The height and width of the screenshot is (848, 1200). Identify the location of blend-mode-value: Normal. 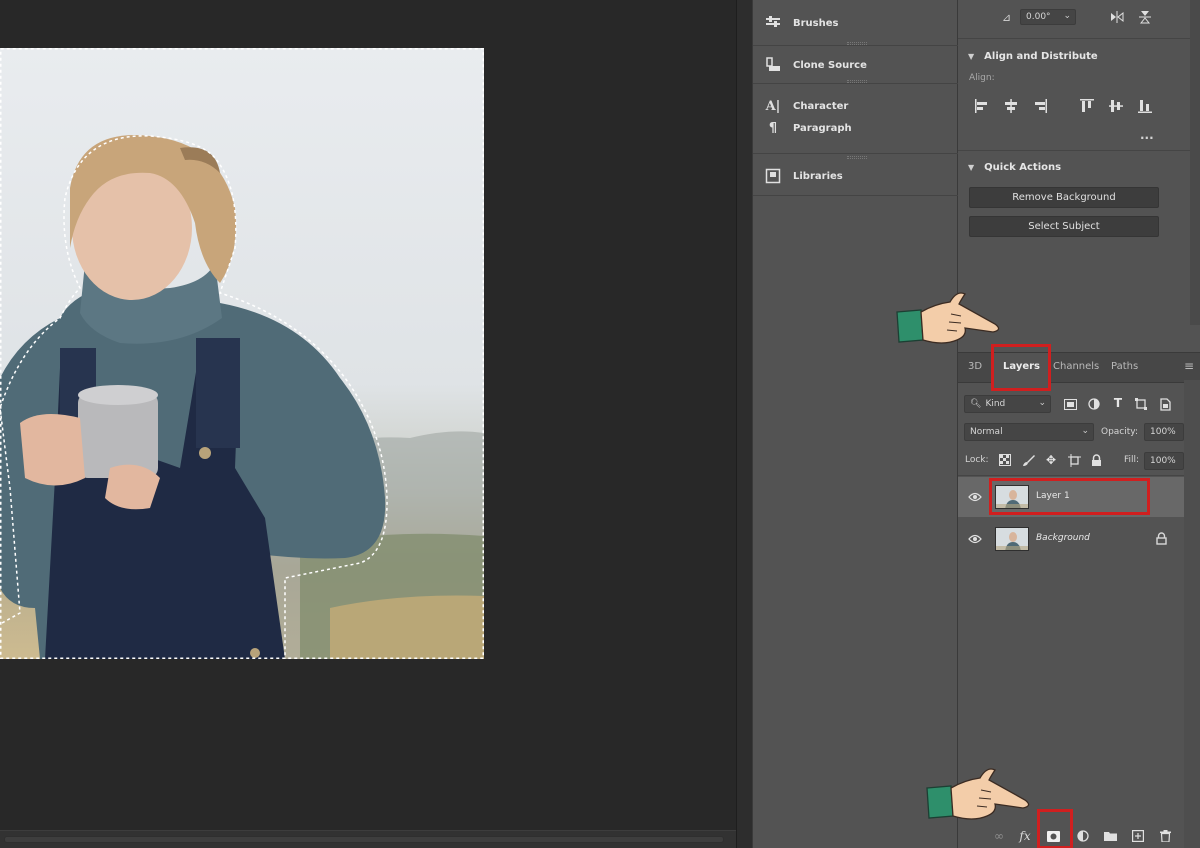
(986, 432).